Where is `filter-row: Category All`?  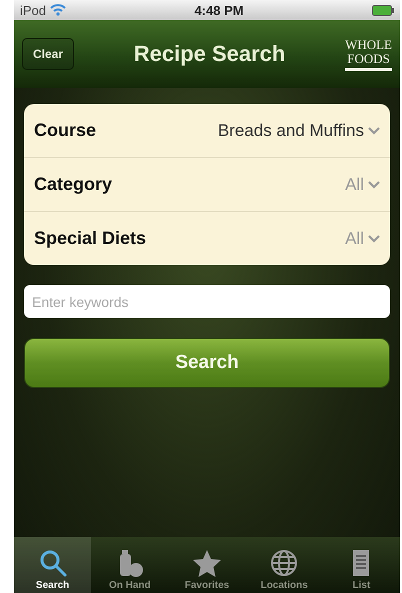 filter-row: Category All is located at coordinates (207, 184).